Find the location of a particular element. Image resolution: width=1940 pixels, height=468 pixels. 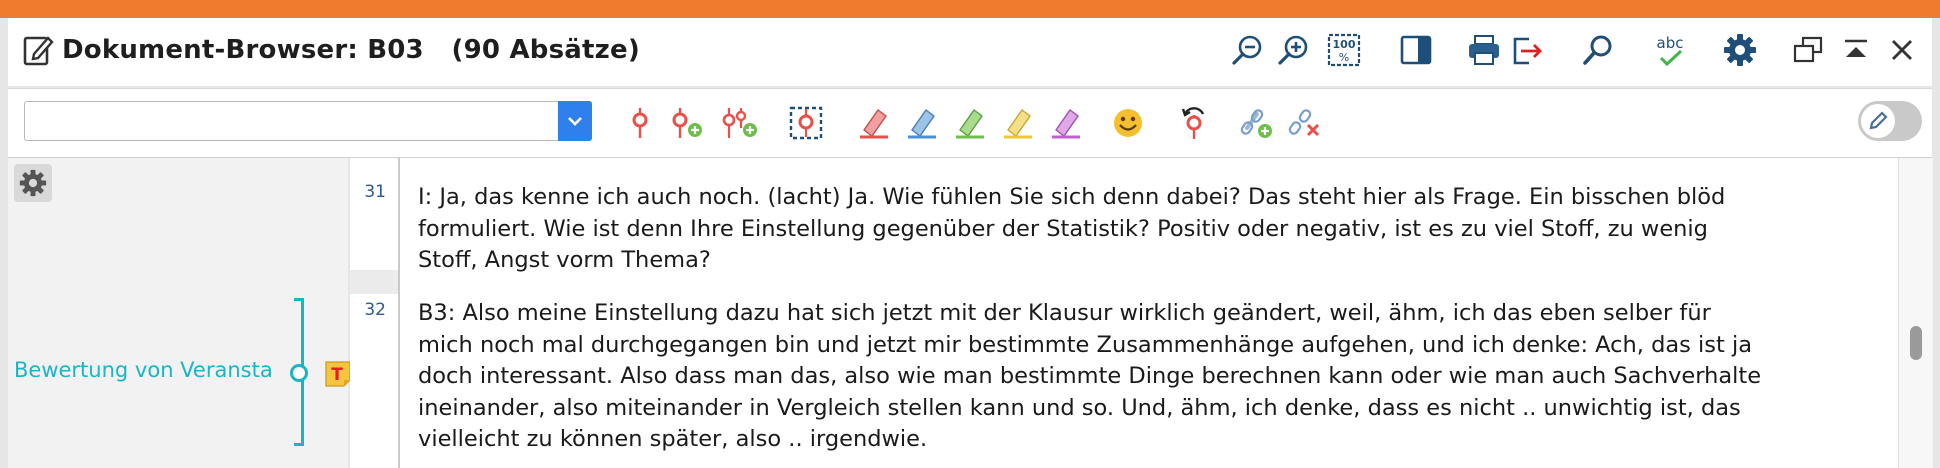

spellcheck-icon: abc is located at coordinates (1670, 50).